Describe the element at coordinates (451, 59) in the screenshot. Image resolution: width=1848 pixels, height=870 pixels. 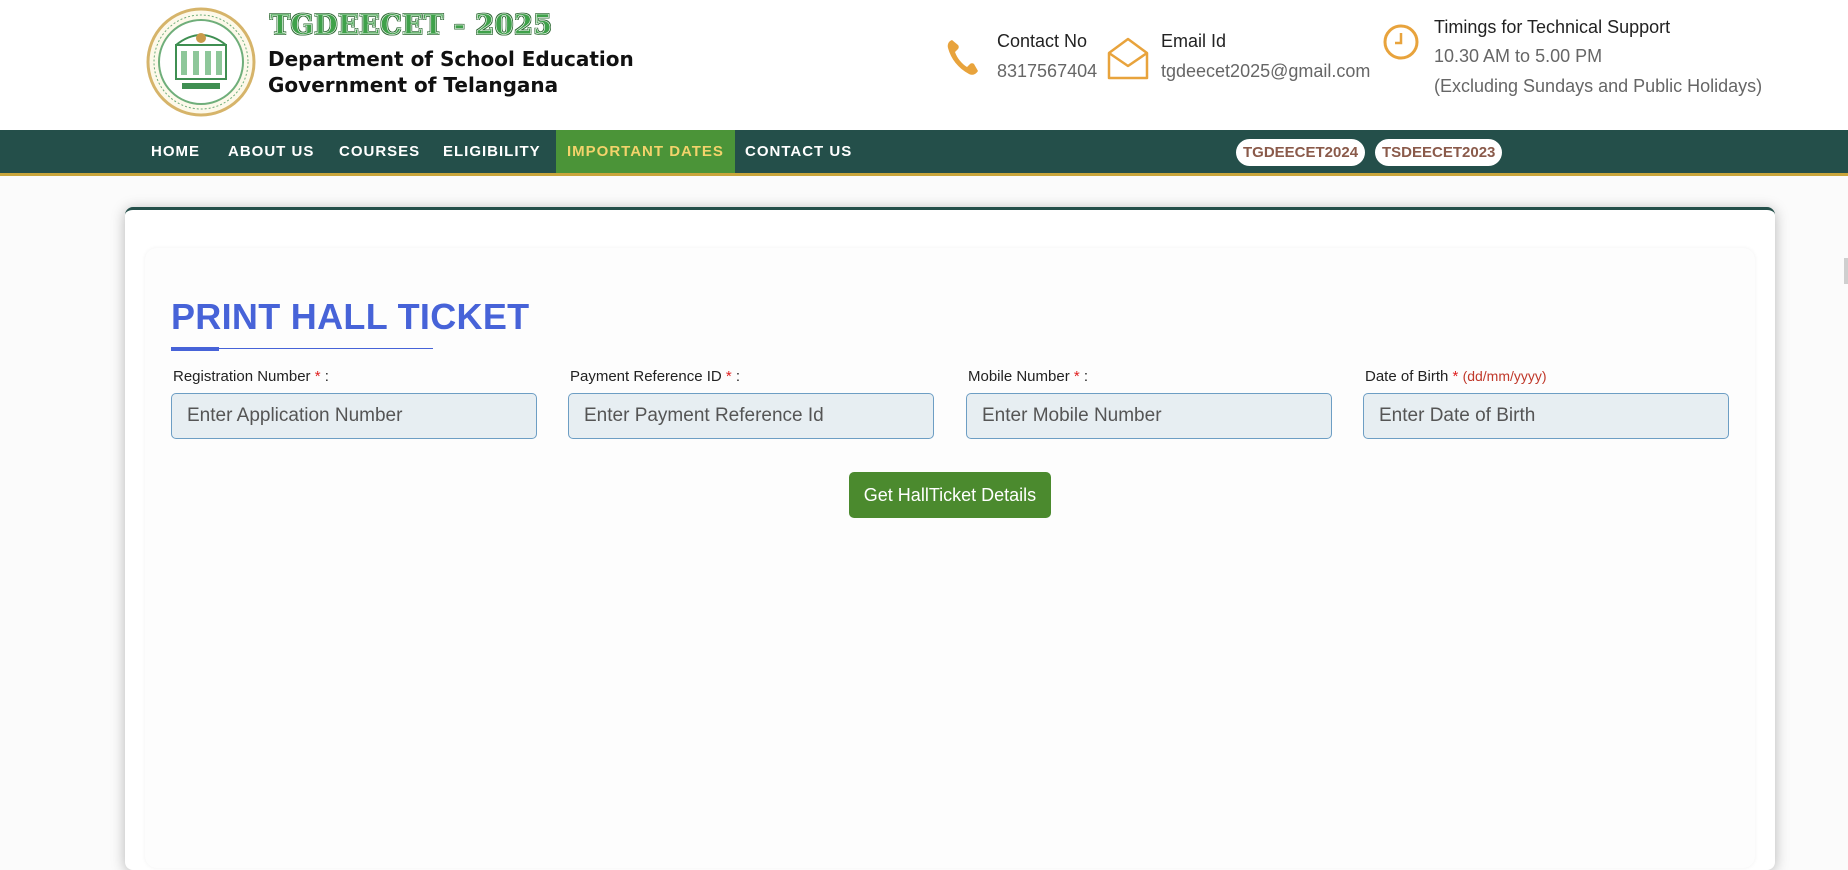
I see `department-name: Department of School Education` at that location.